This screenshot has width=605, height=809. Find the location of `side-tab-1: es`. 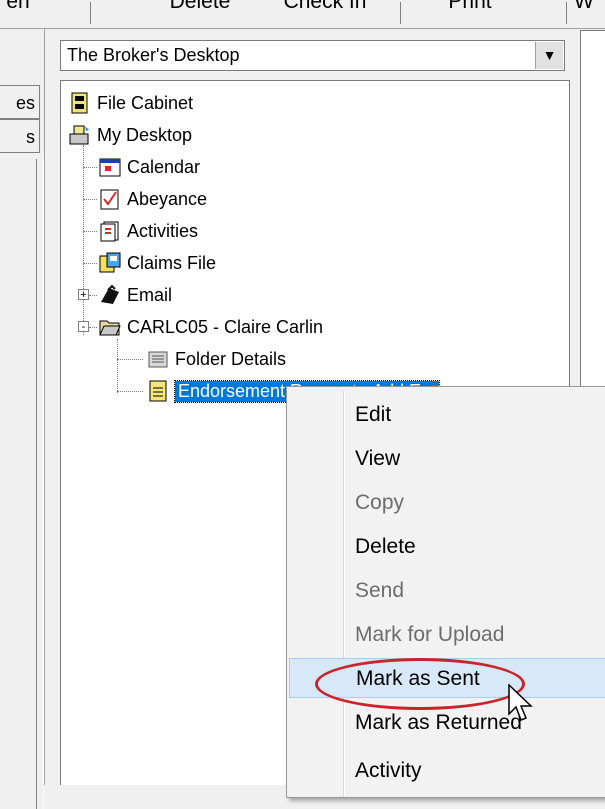

side-tab-1: es is located at coordinates (20, 102).